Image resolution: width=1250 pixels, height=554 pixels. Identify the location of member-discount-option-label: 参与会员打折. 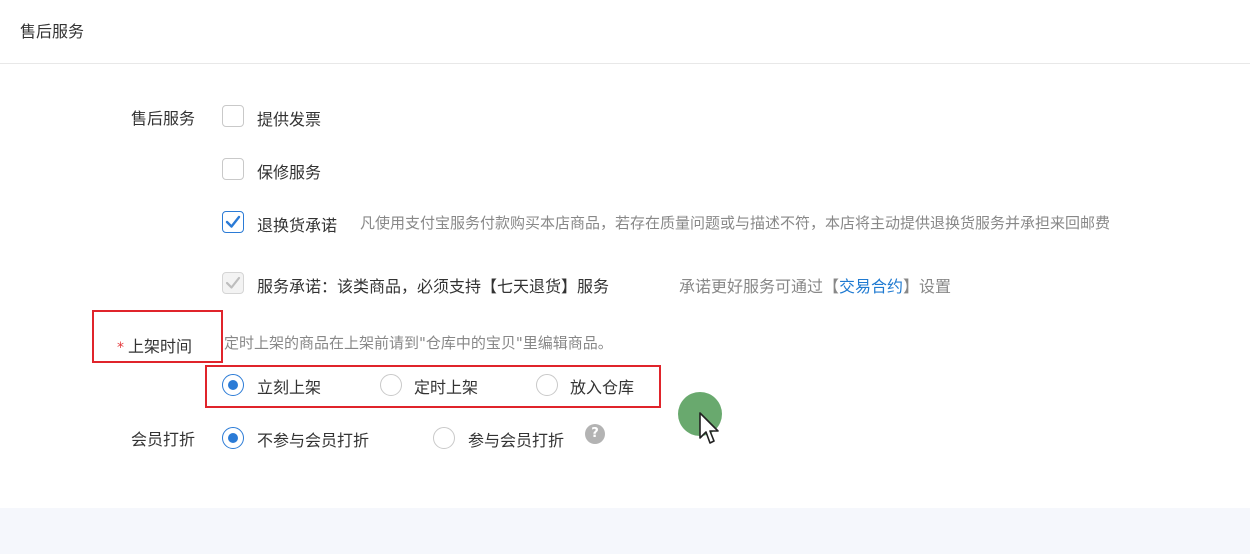
(516, 439).